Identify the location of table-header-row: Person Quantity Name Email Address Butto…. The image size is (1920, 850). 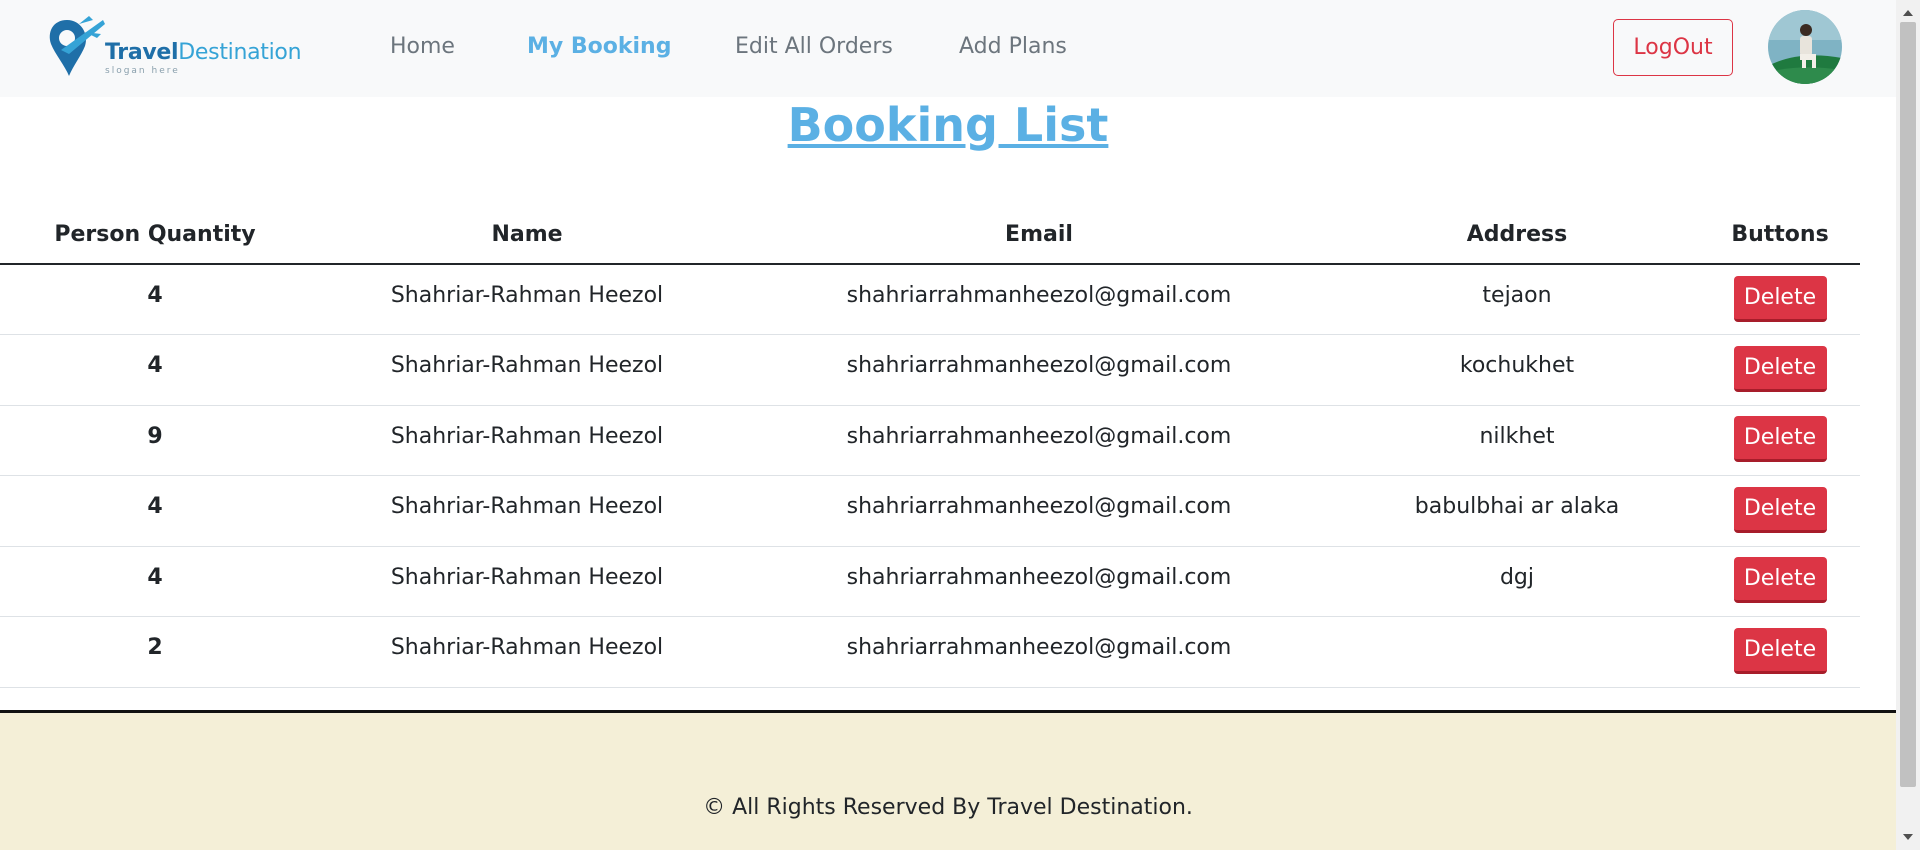
(930, 235).